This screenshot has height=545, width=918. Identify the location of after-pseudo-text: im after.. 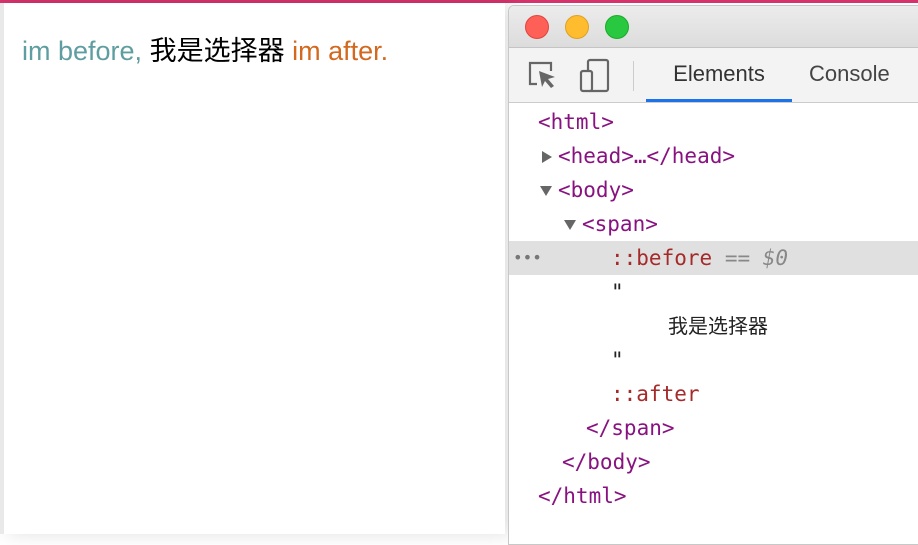
(340, 51).